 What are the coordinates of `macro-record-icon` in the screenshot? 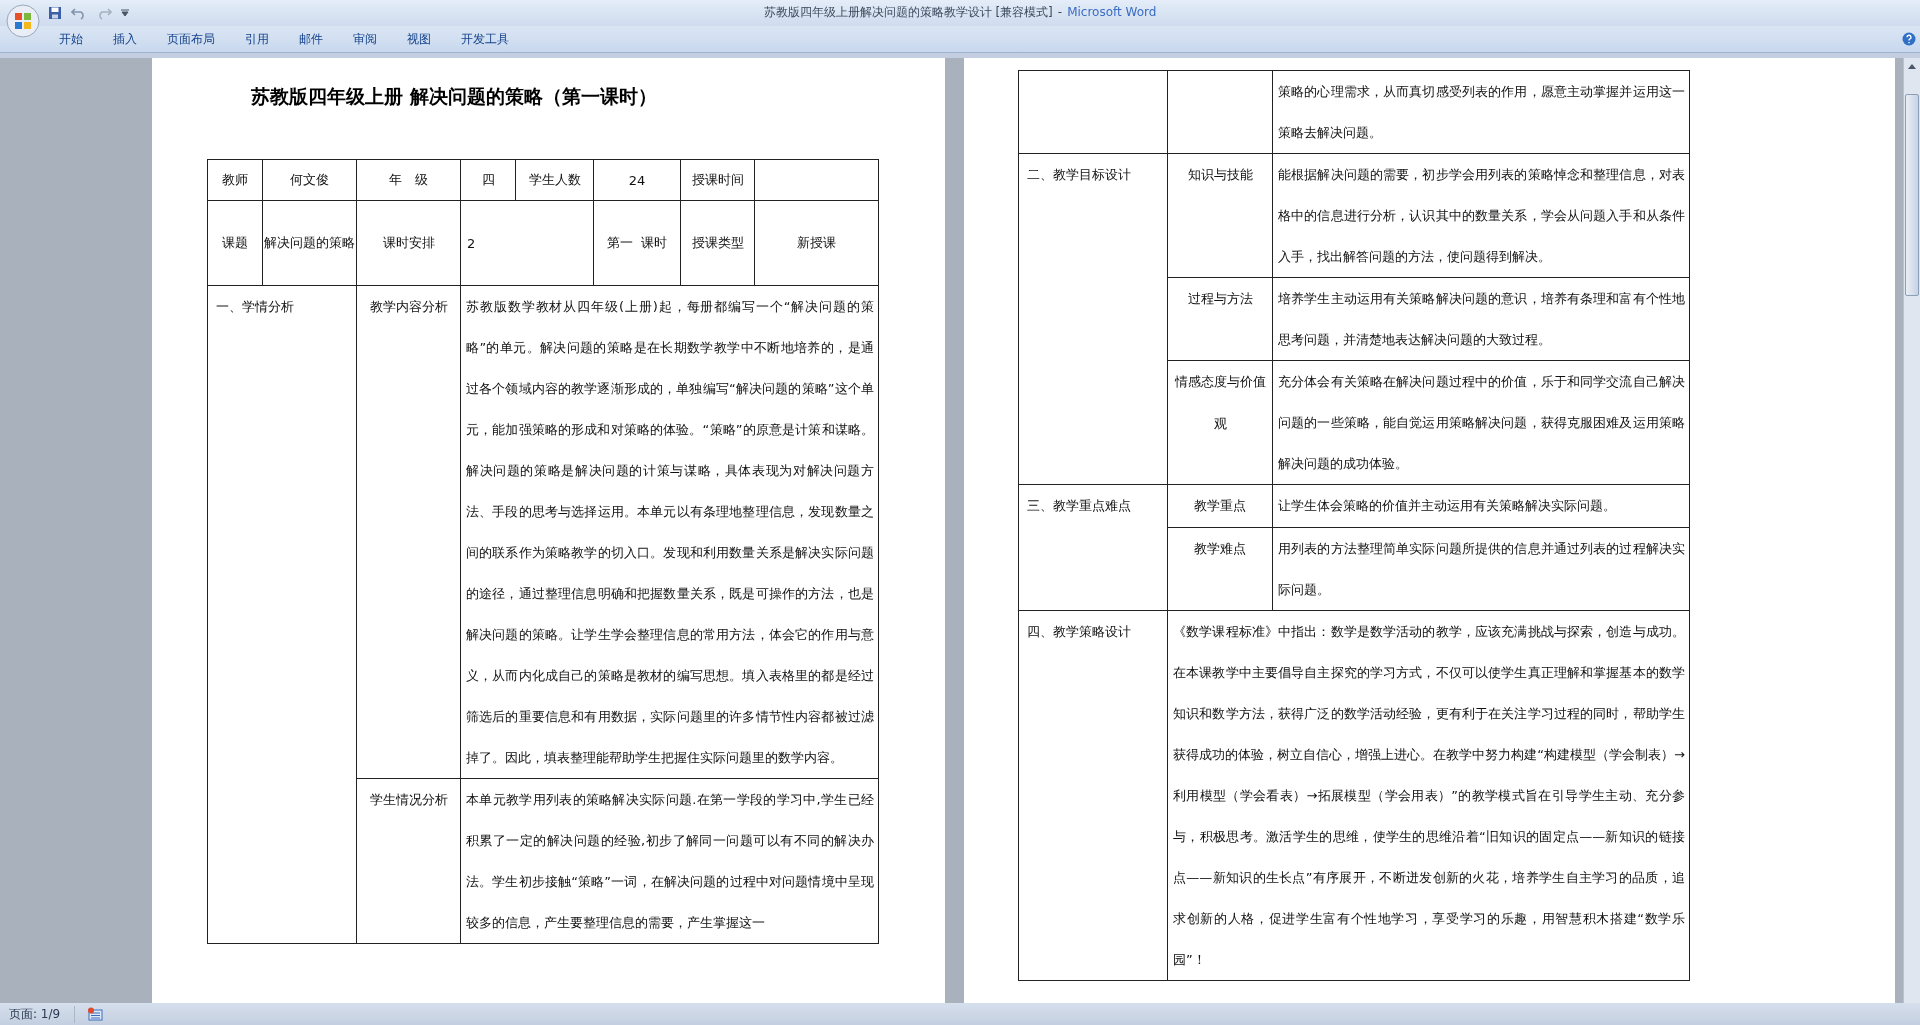 It's located at (95, 1014).